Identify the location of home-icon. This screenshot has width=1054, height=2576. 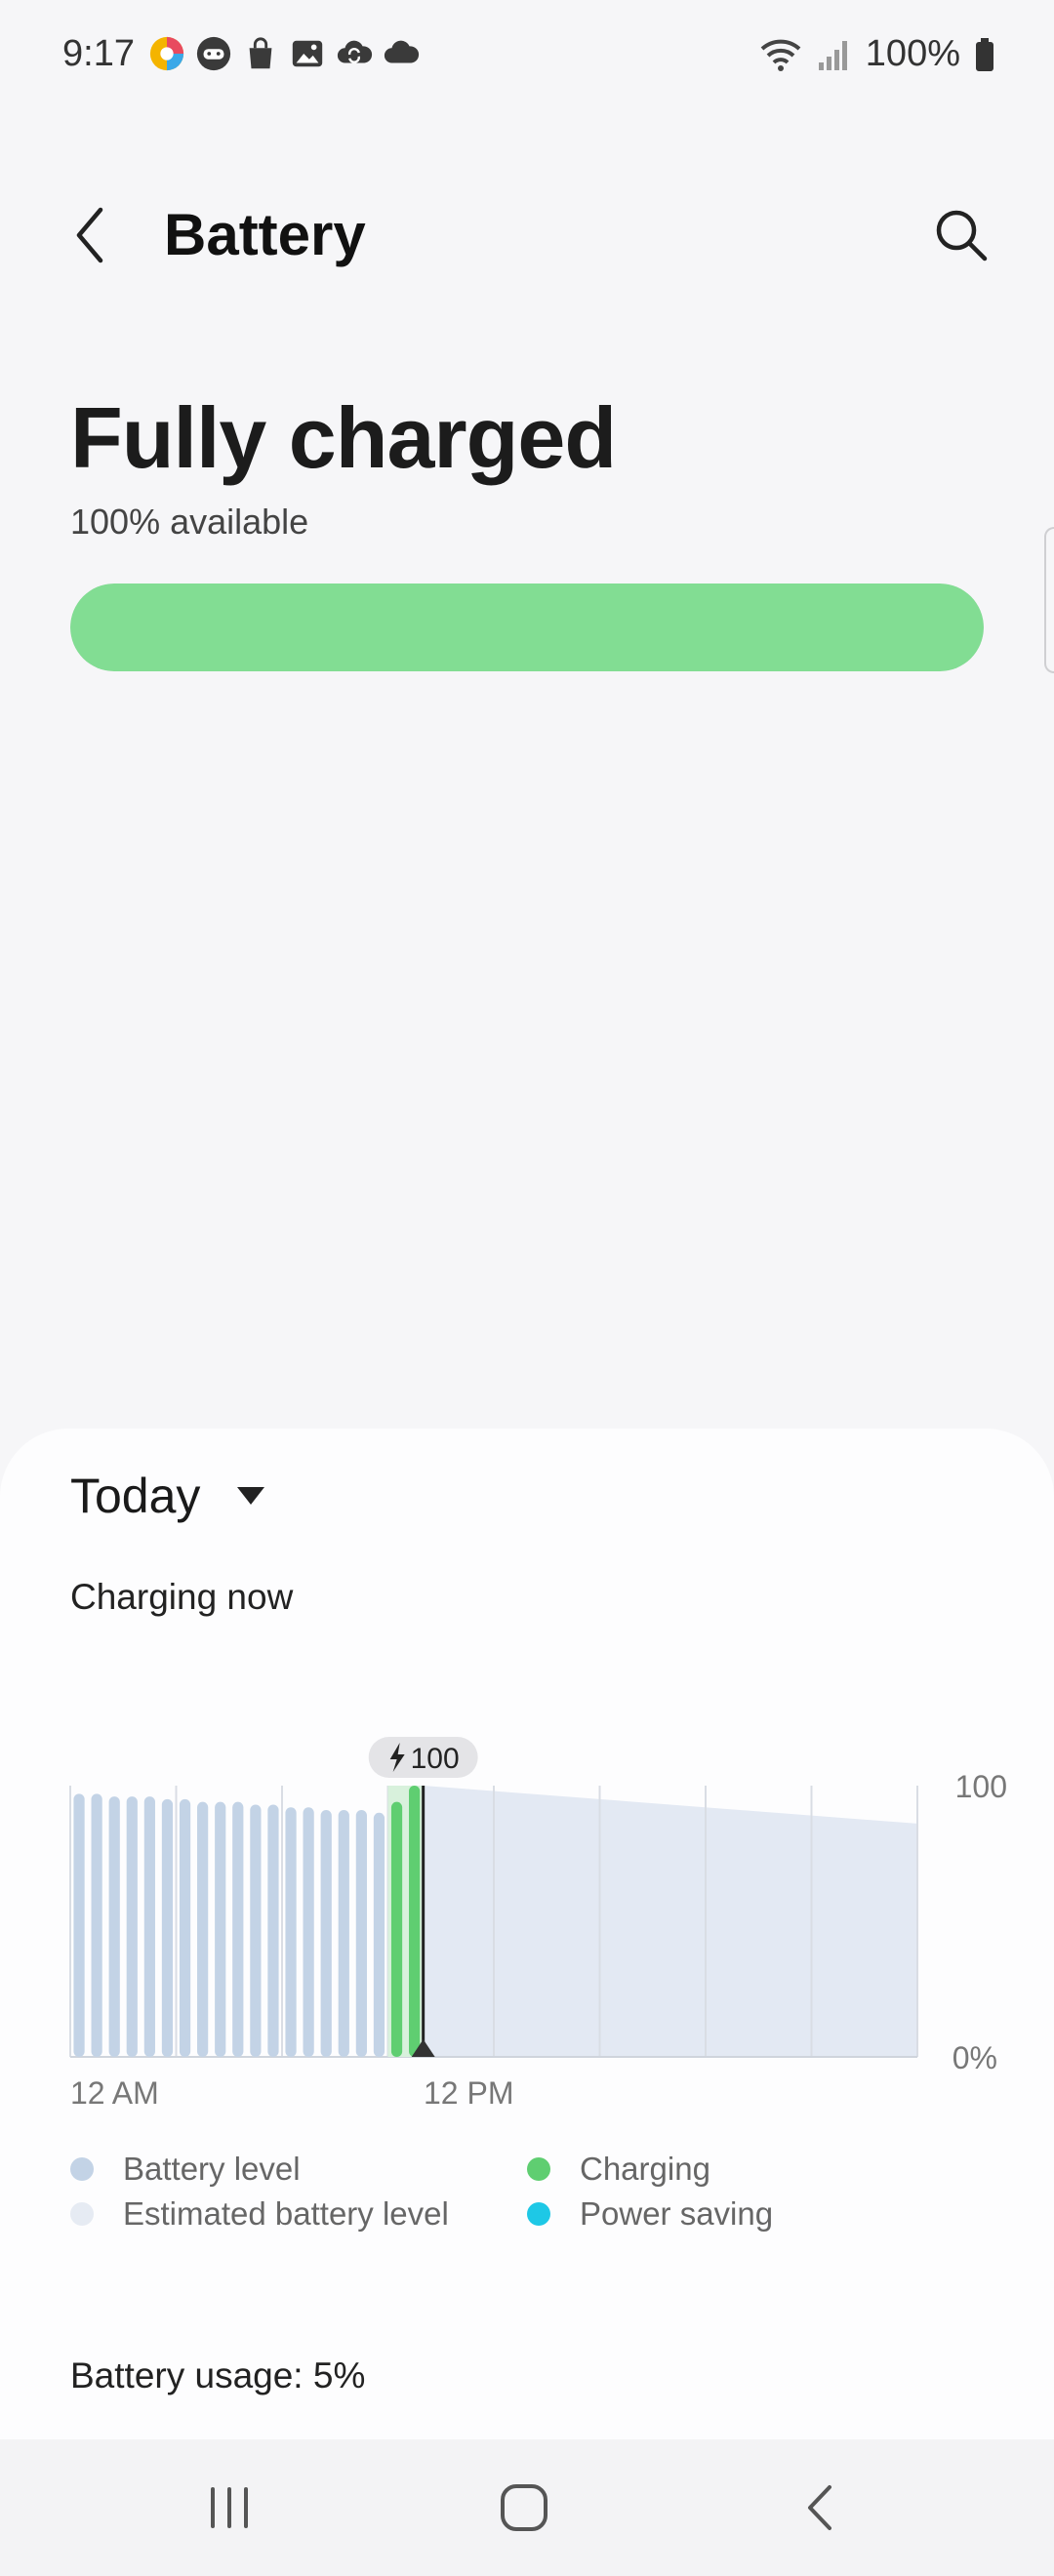
(524, 2507).